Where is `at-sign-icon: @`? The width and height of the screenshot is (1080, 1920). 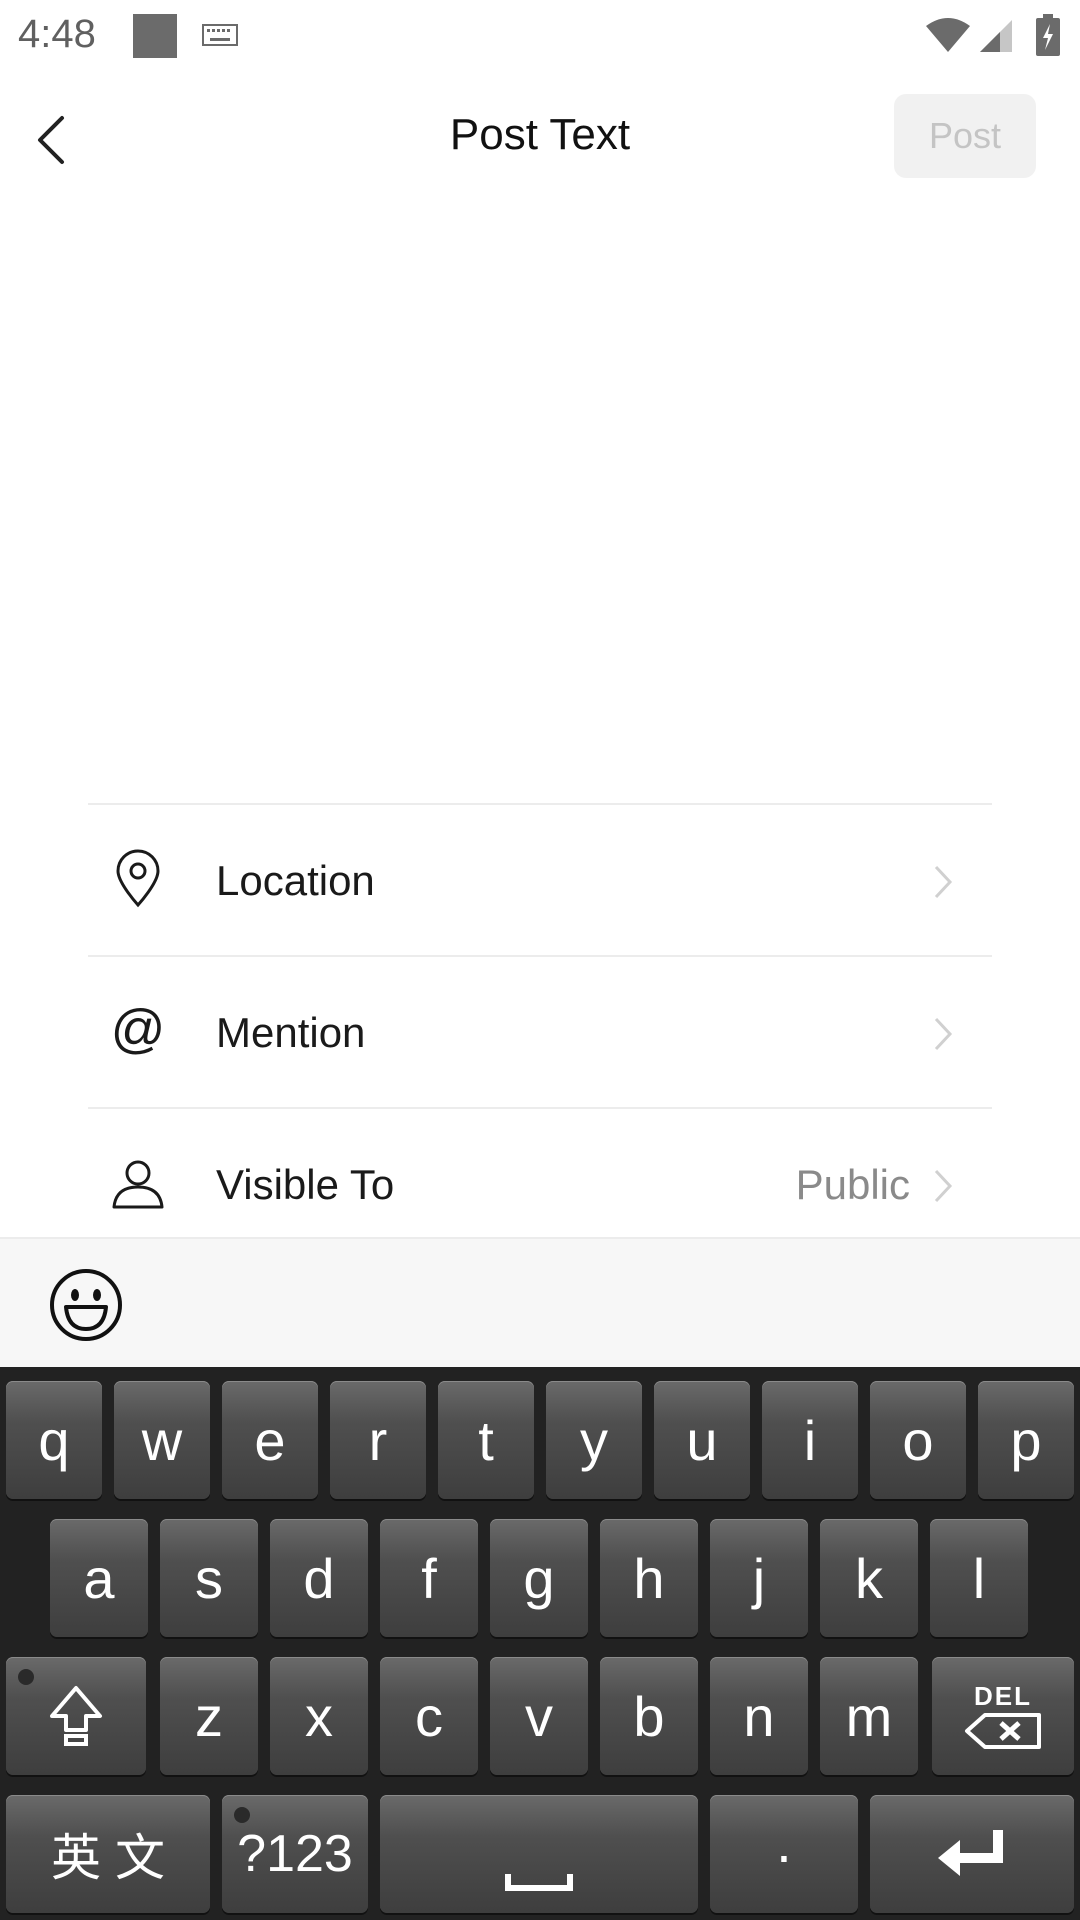
at-sign-icon: @ is located at coordinates (138, 1030).